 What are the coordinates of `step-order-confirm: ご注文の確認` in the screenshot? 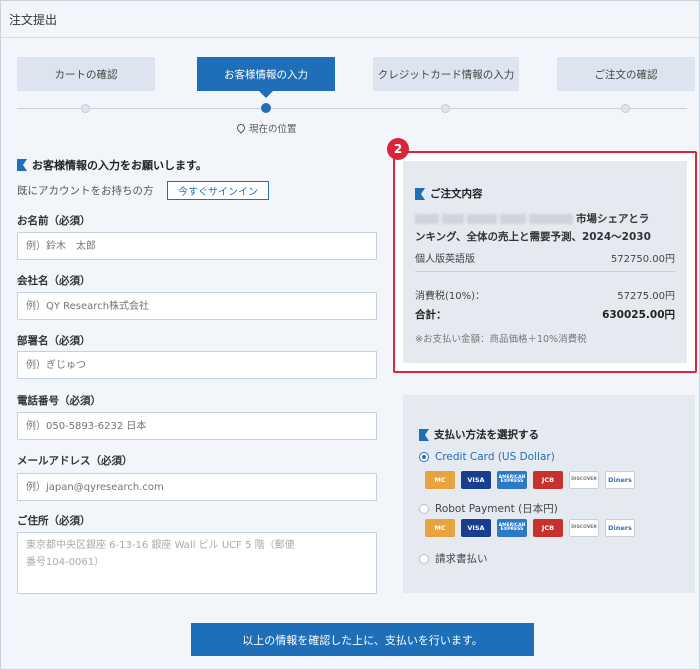 It's located at (626, 74).